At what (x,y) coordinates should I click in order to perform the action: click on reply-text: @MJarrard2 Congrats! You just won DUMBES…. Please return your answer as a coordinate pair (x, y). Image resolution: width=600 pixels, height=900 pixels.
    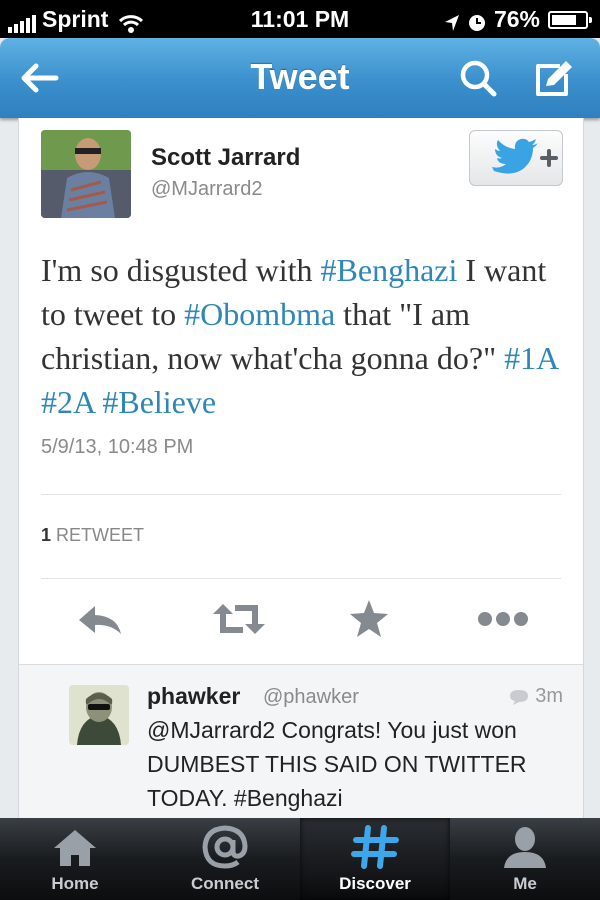
    Looking at the image, I should click on (337, 764).